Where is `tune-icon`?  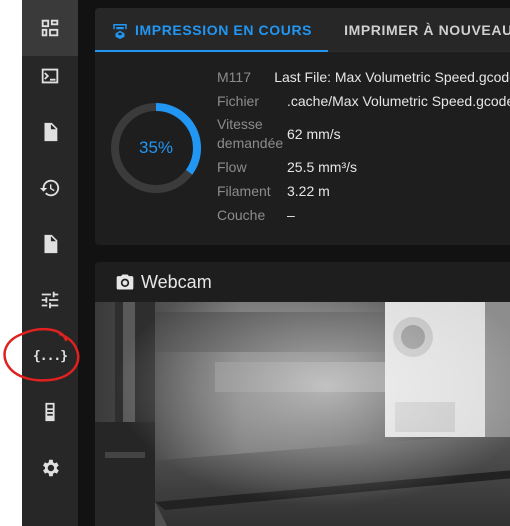
tune-icon is located at coordinates (50, 300).